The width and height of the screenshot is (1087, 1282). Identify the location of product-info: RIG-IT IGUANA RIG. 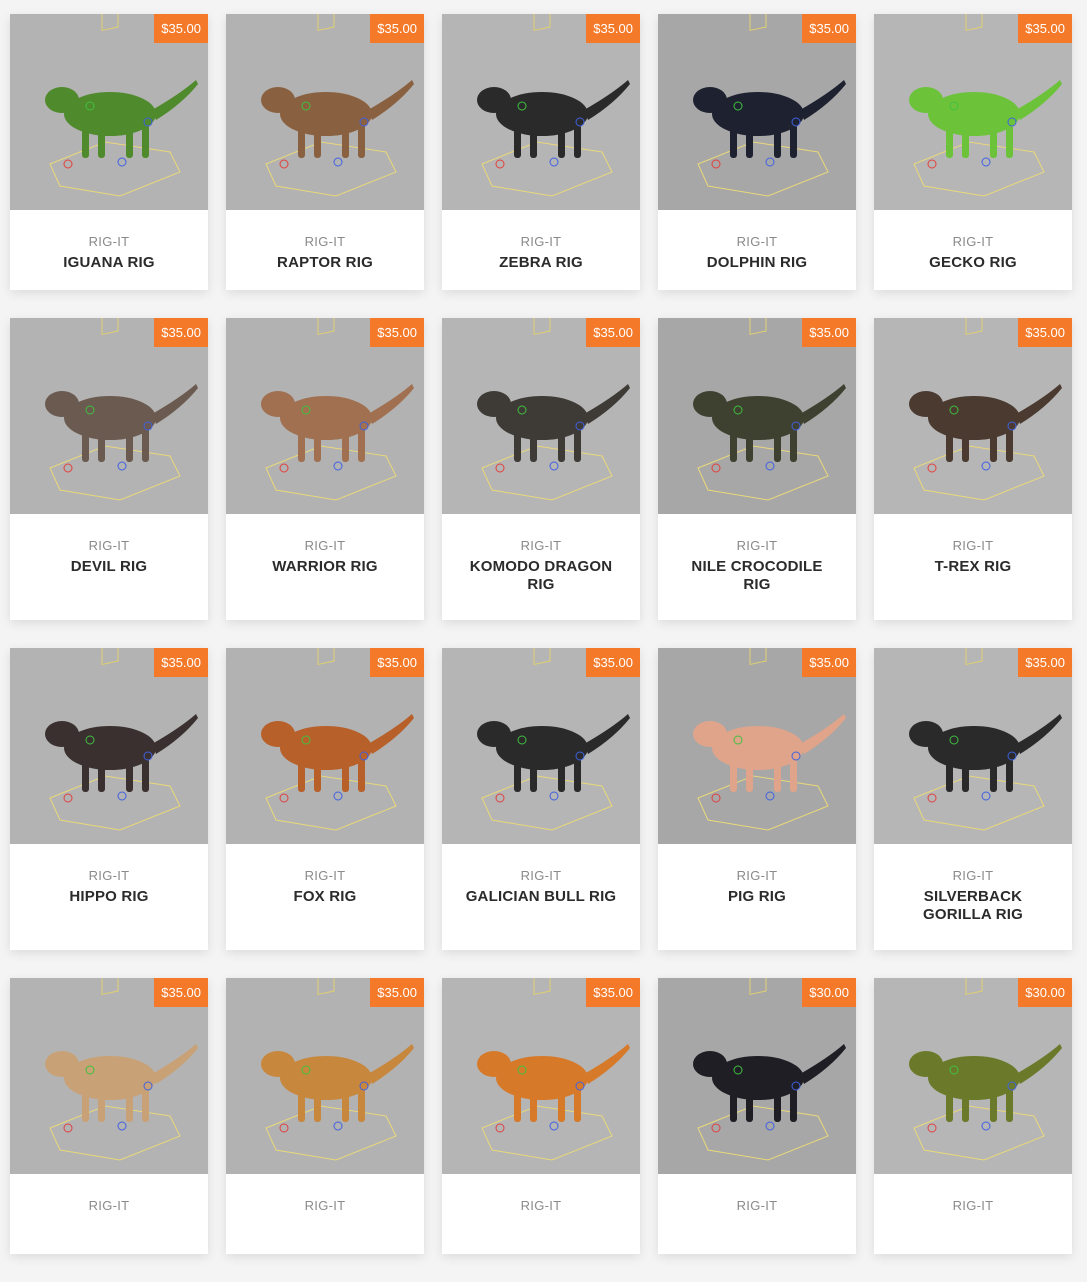
(109, 250).